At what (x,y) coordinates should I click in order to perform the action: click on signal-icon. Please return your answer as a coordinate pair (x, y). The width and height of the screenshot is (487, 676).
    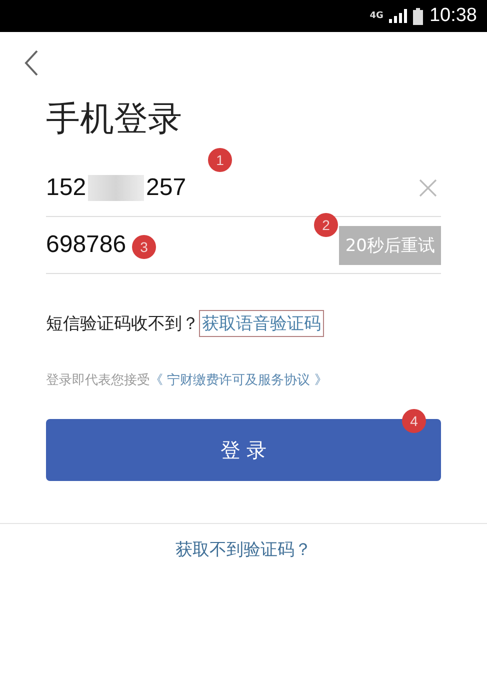
    Looking at the image, I should click on (398, 16).